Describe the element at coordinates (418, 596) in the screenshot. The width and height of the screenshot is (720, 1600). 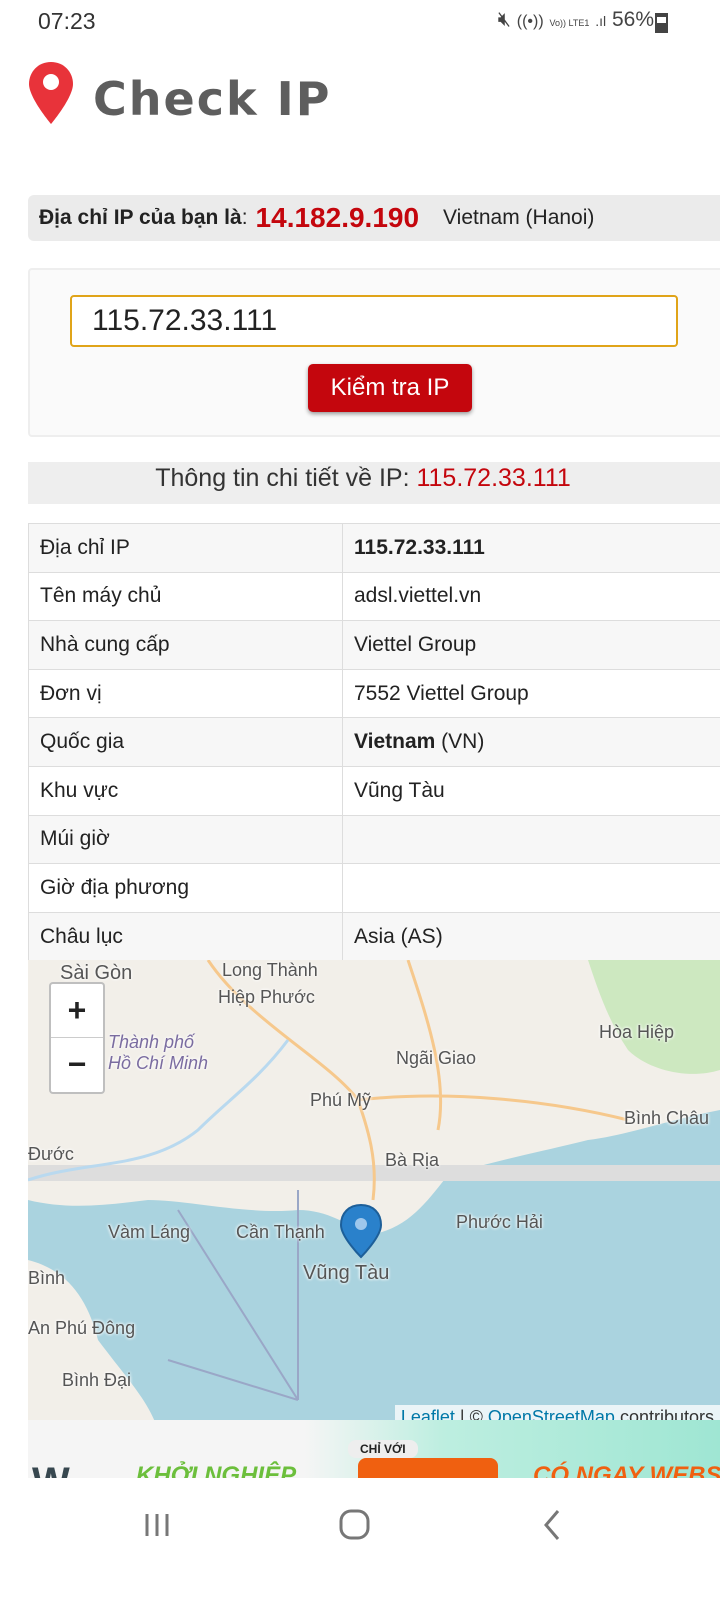
I see `row-value-text: adsl.viettel.vn` at that location.